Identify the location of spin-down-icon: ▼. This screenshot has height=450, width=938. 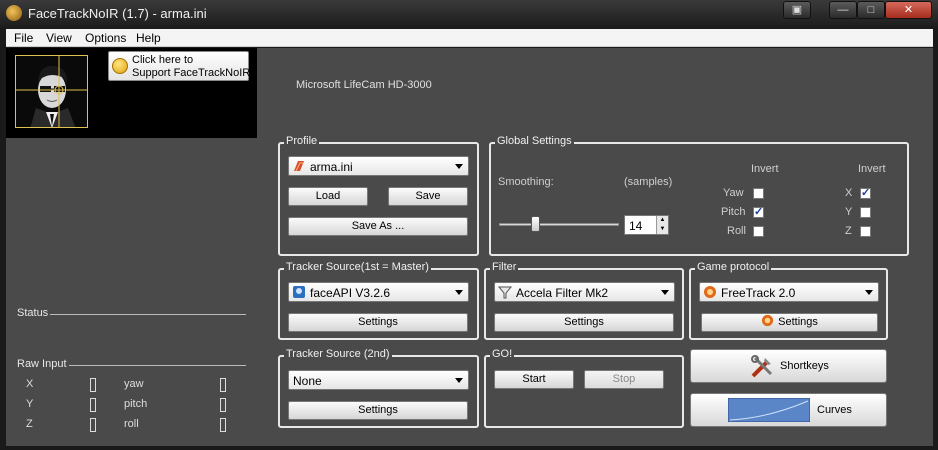
(662, 229).